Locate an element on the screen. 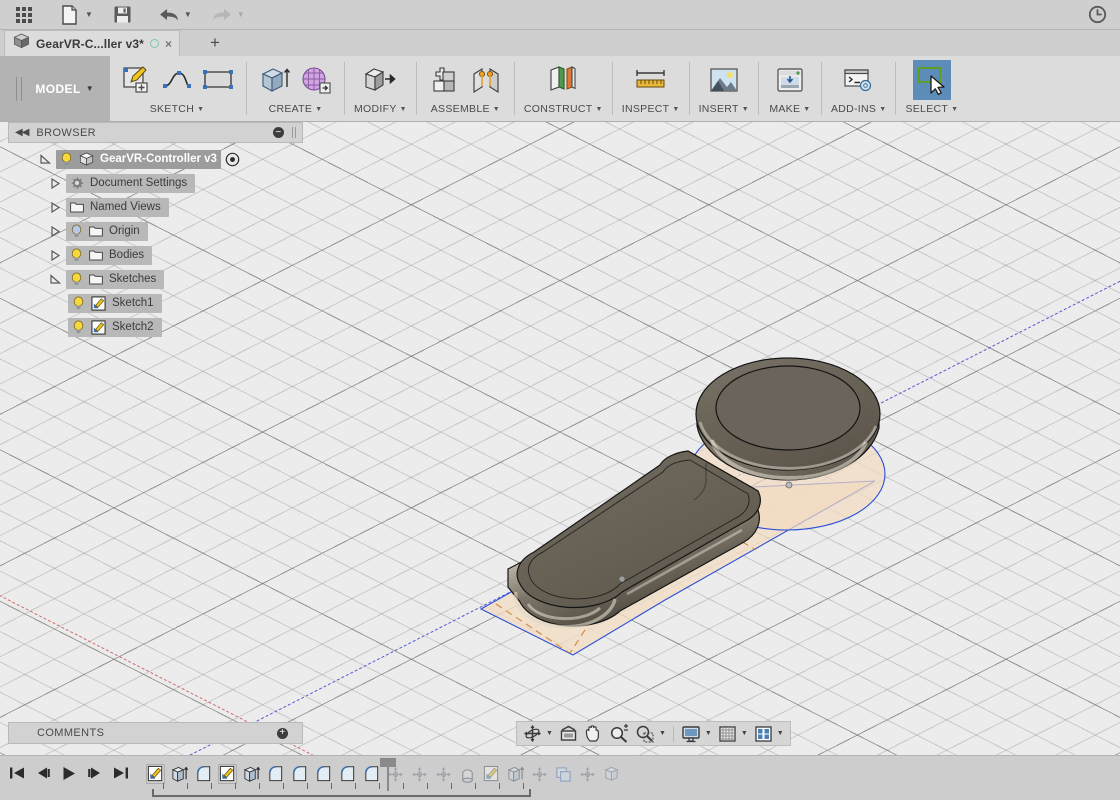 This screenshot has height=800, width=1120. pan-icon is located at coordinates (593, 733).